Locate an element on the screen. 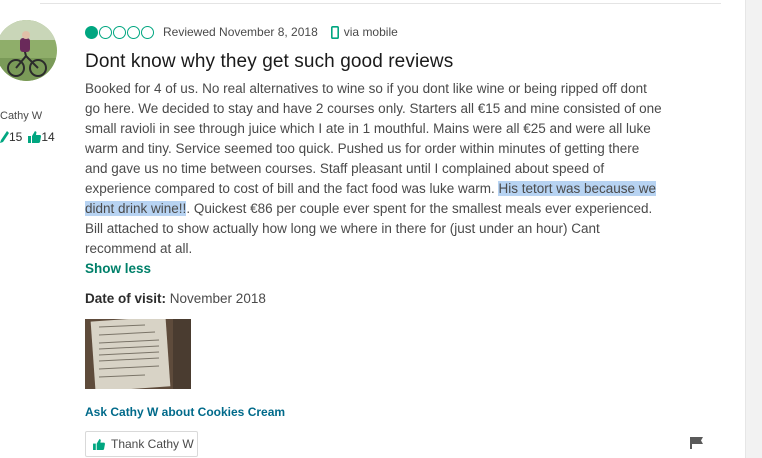 The image size is (762, 458). bubble-rating is located at coordinates (120, 32).